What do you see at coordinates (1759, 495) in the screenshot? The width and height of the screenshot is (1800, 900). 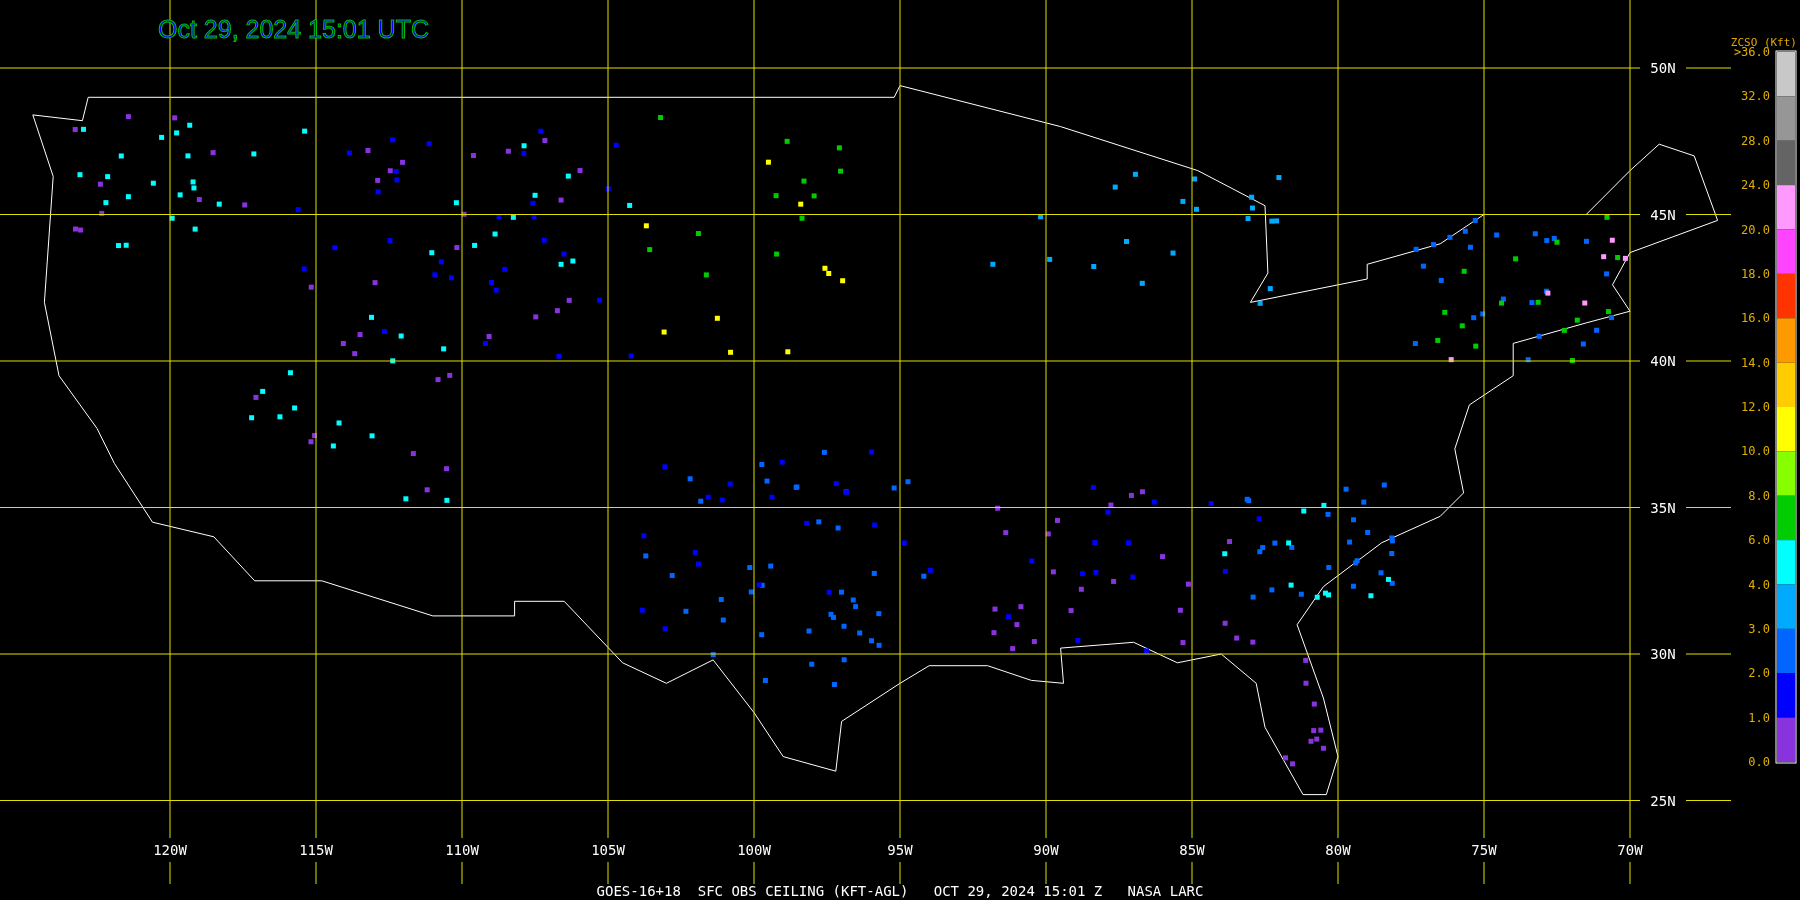 I see `legend-value: 8.0` at bounding box center [1759, 495].